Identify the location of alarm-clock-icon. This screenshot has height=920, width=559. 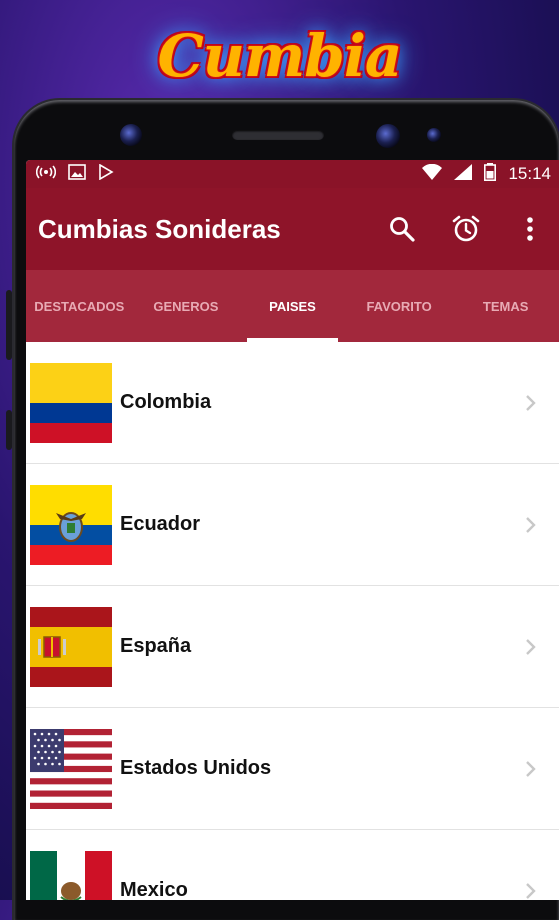
(466, 228).